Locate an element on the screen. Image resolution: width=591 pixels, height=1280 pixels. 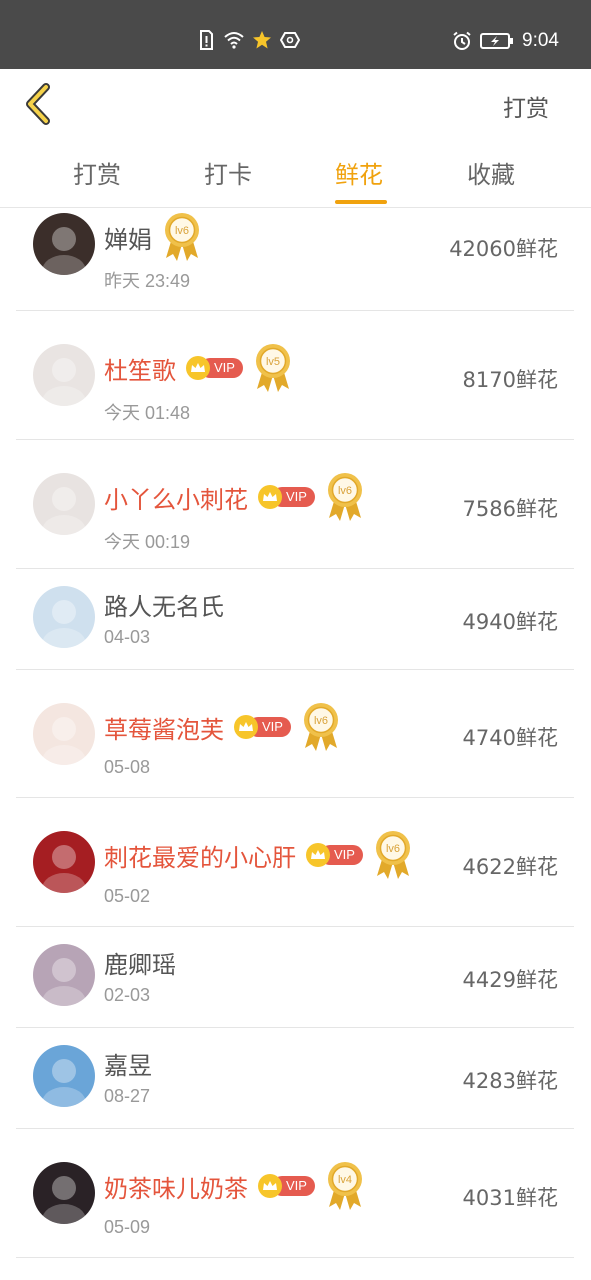
flower-count: 4283鲜花 is located at coordinates (510, 1081).